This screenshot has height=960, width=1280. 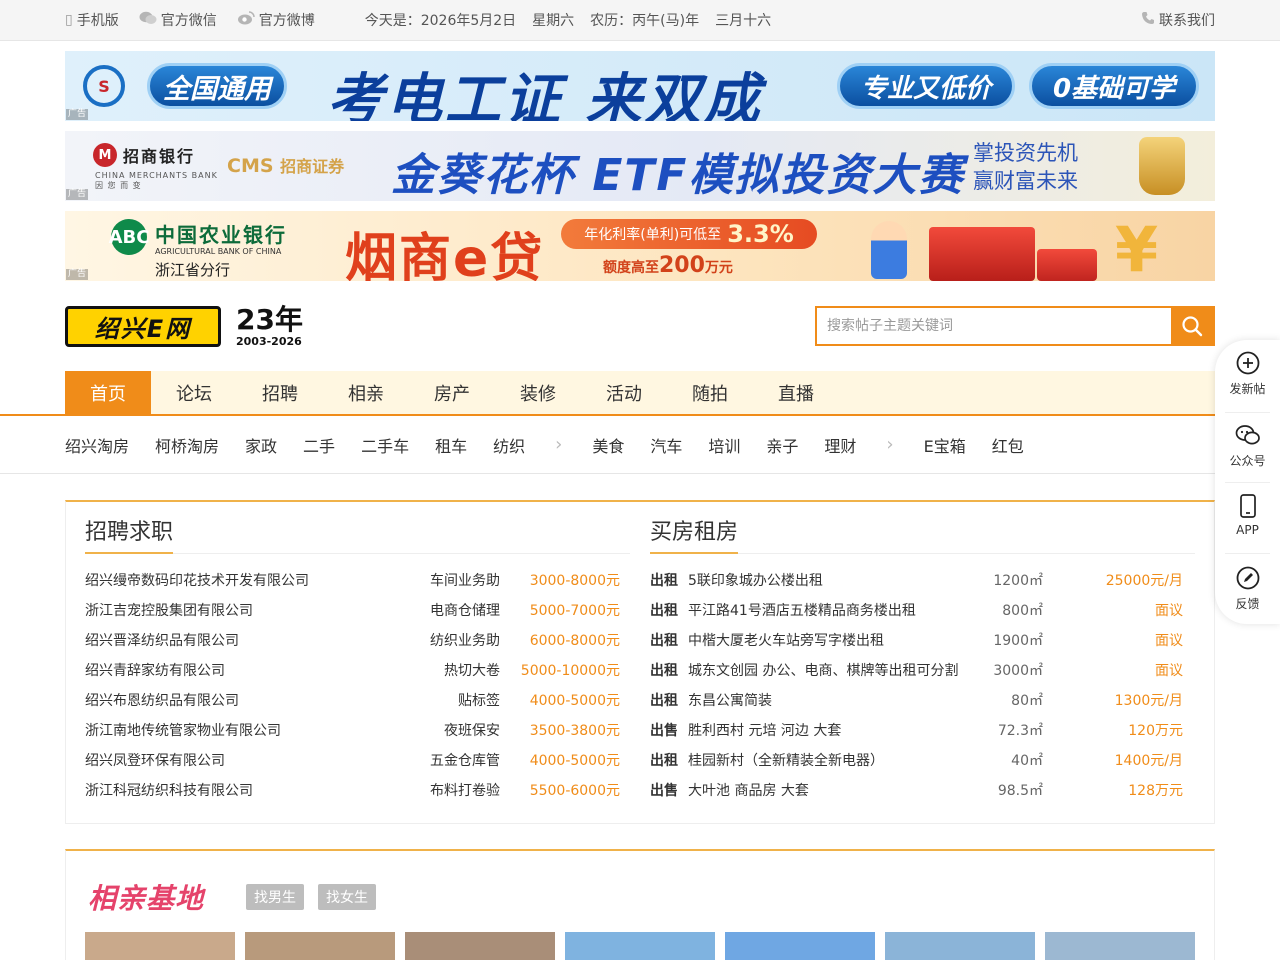 I want to click on search-input, so click(x=994, y=326).